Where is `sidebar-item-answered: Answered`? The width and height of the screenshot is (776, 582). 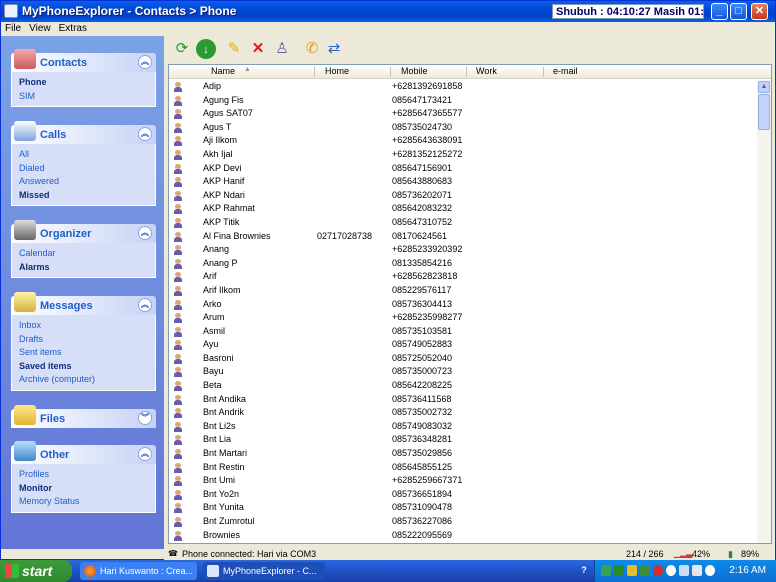 sidebar-item-answered: Answered is located at coordinates (83, 182).